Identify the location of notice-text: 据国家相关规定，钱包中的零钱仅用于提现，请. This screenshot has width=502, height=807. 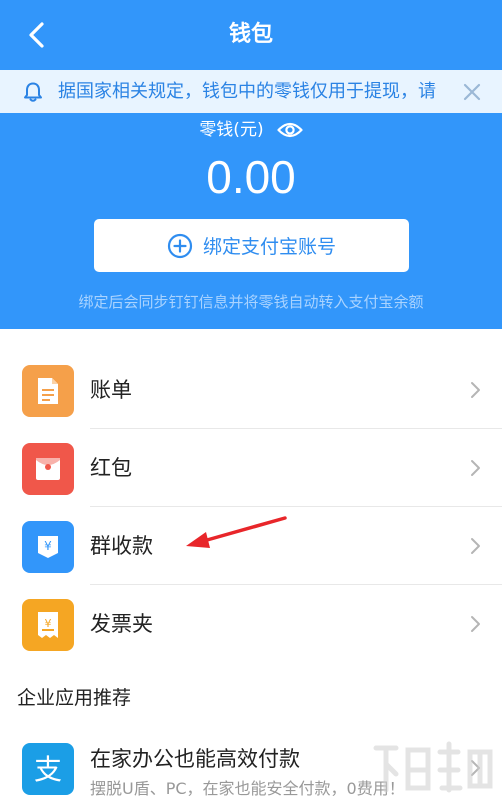
(247, 91).